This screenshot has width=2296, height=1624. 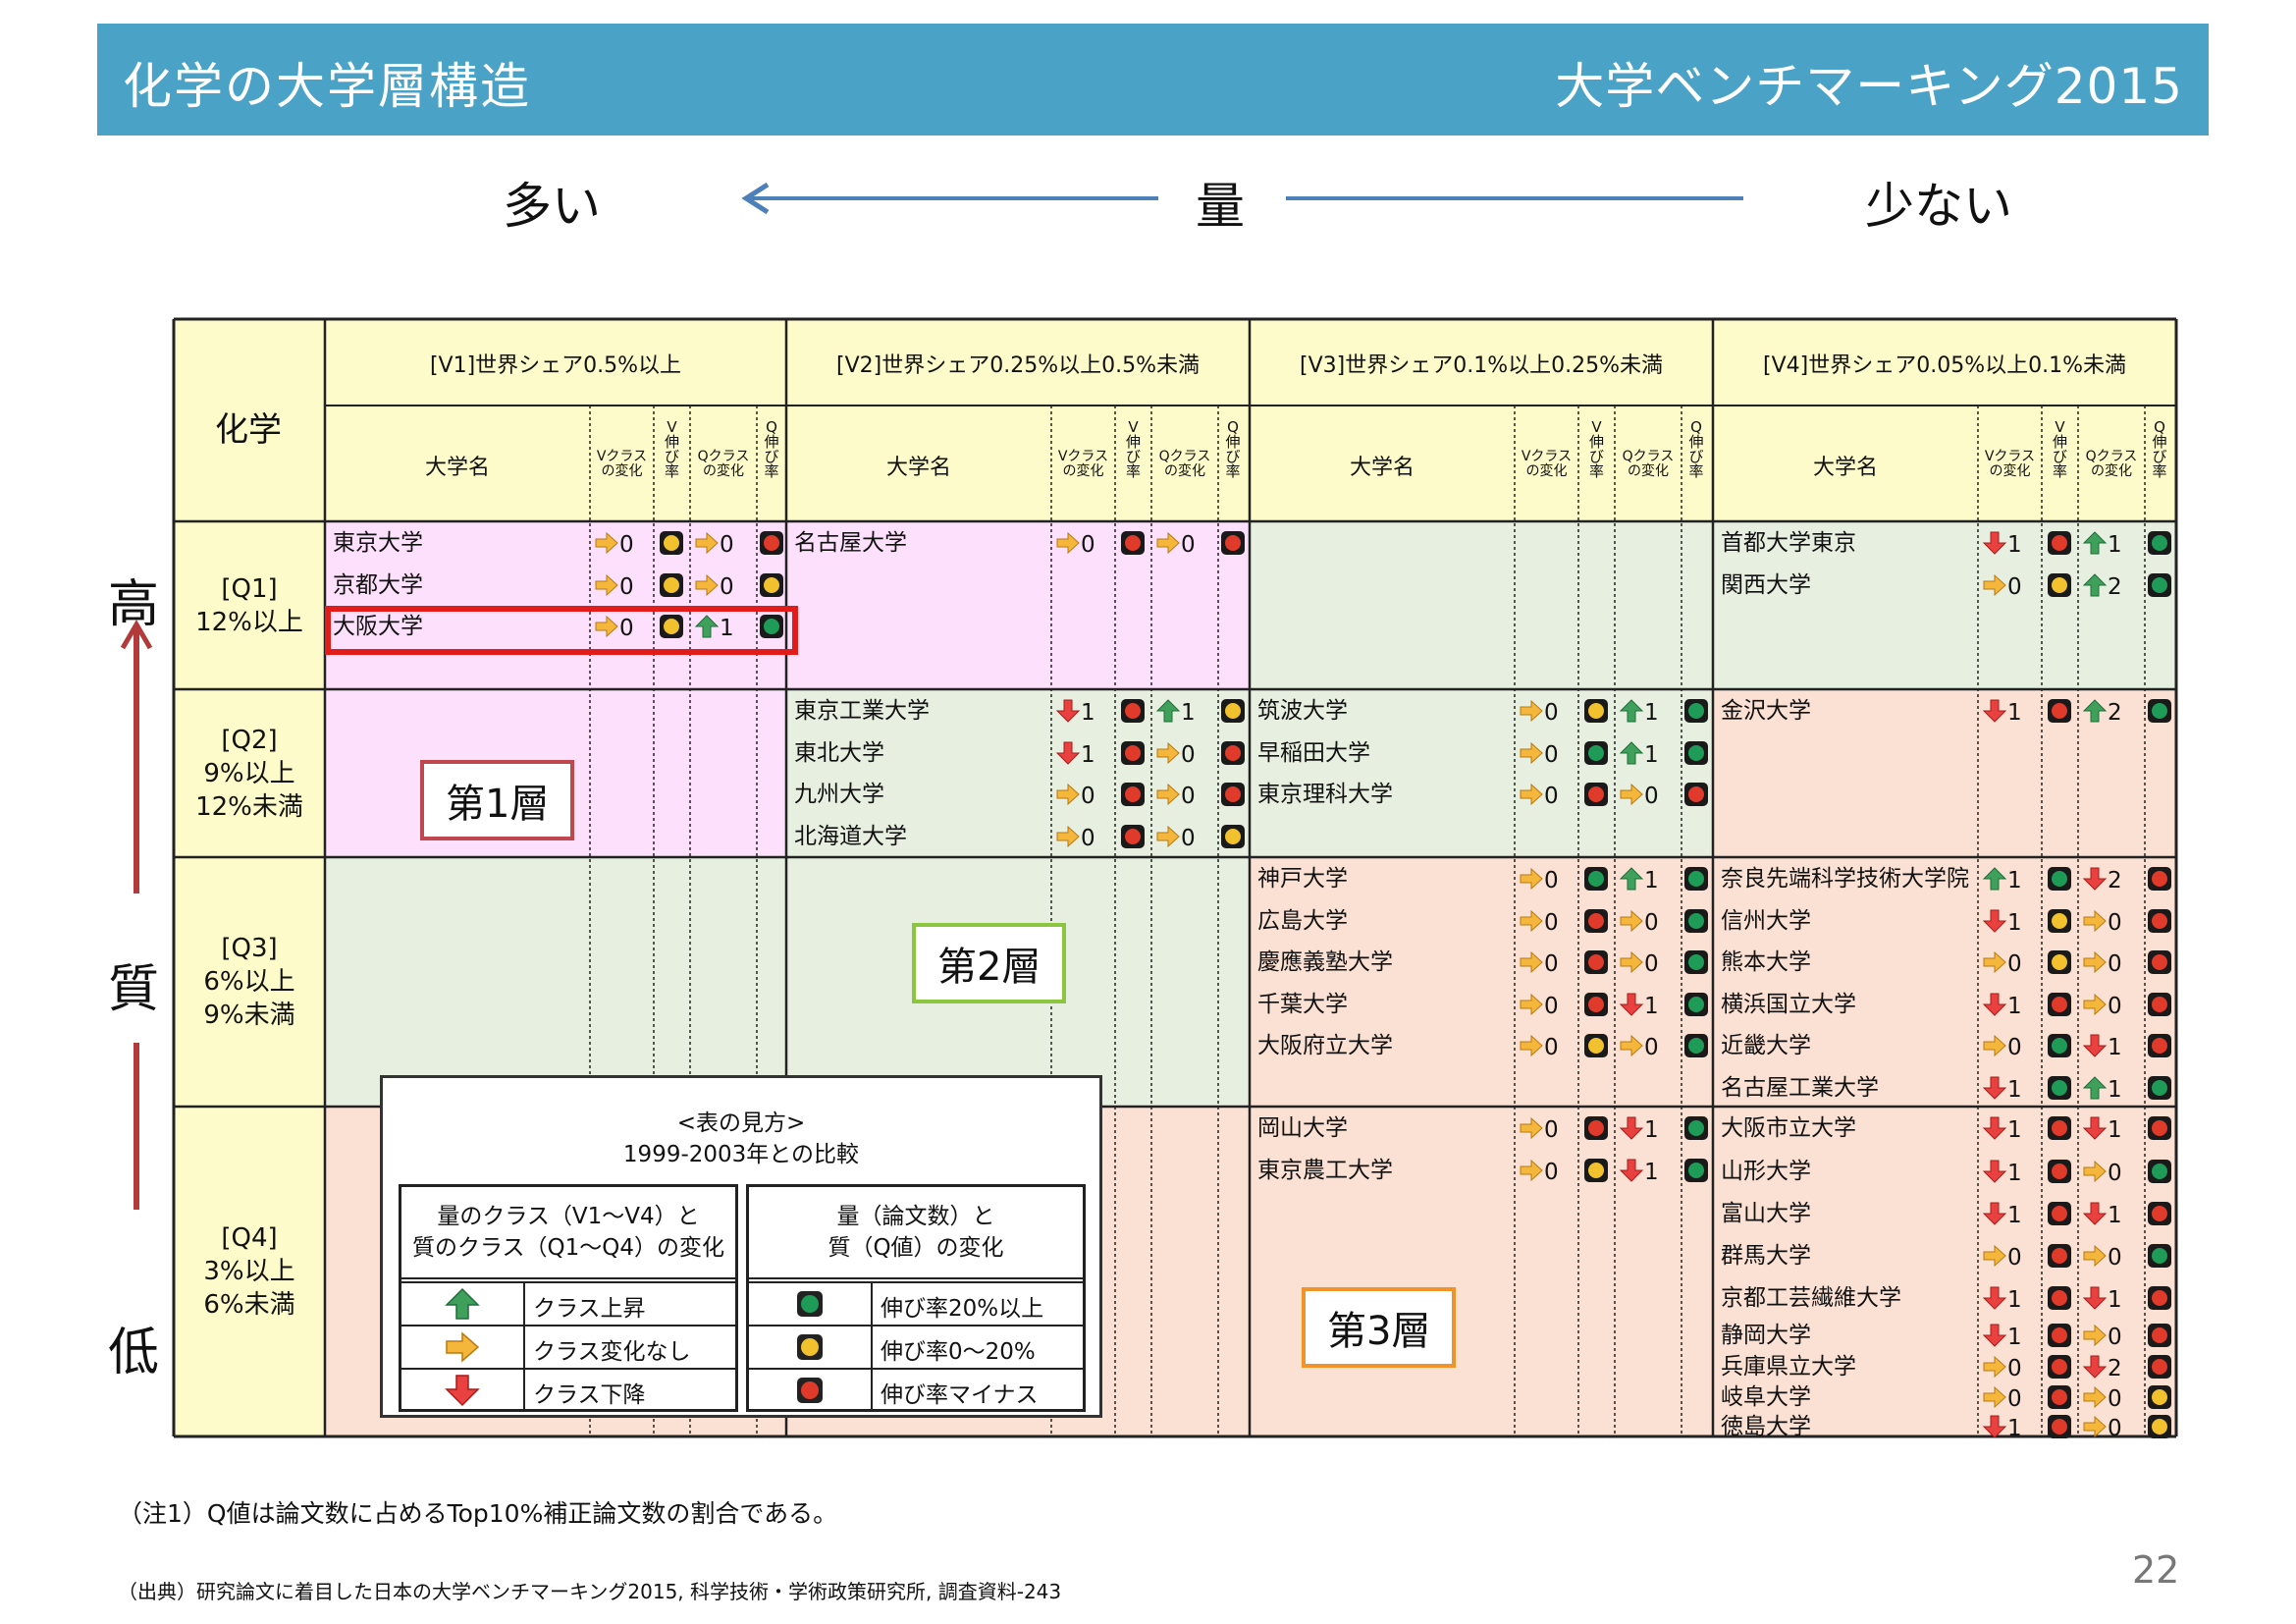 What do you see at coordinates (851, 543) in the screenshot?
I see `university-name: 名古屋大学` at bounding box center [851, 543].